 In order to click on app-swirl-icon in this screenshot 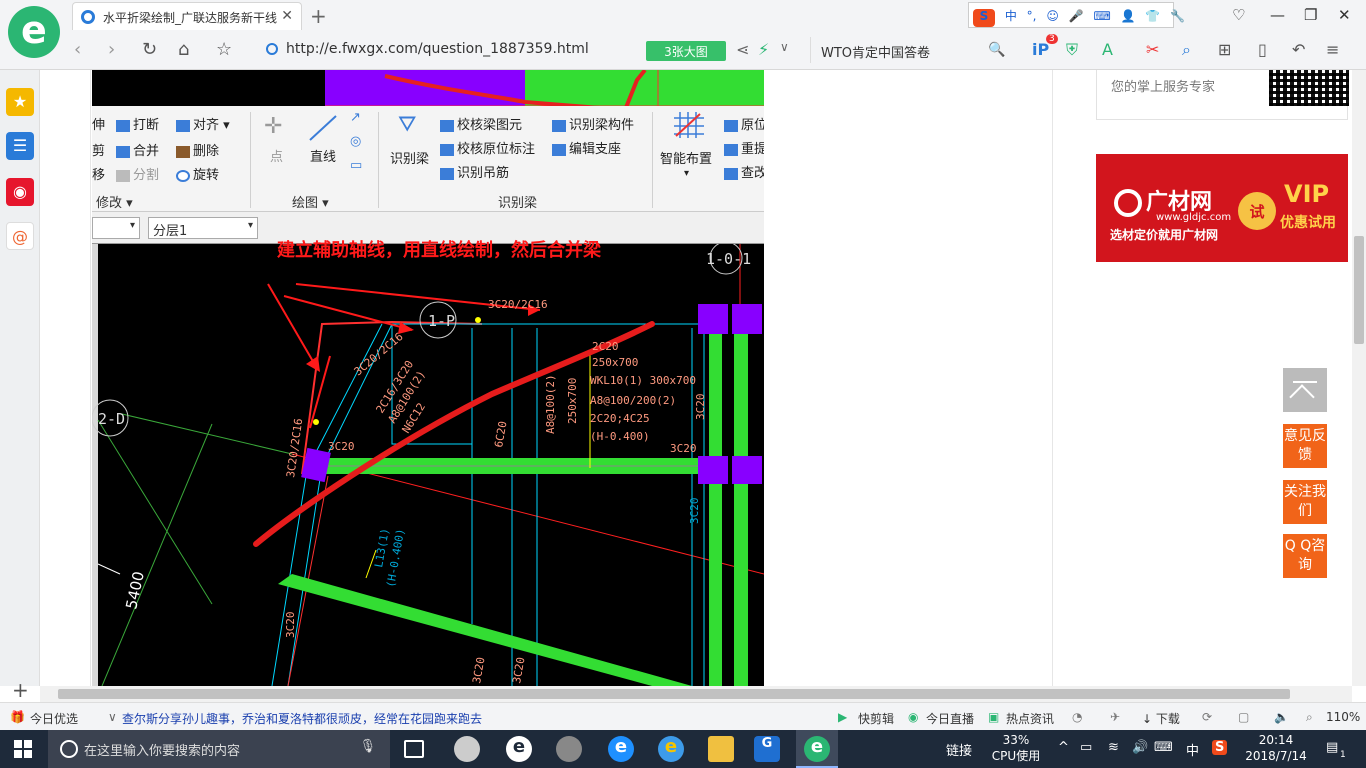, I will do `click(569, 749)`.